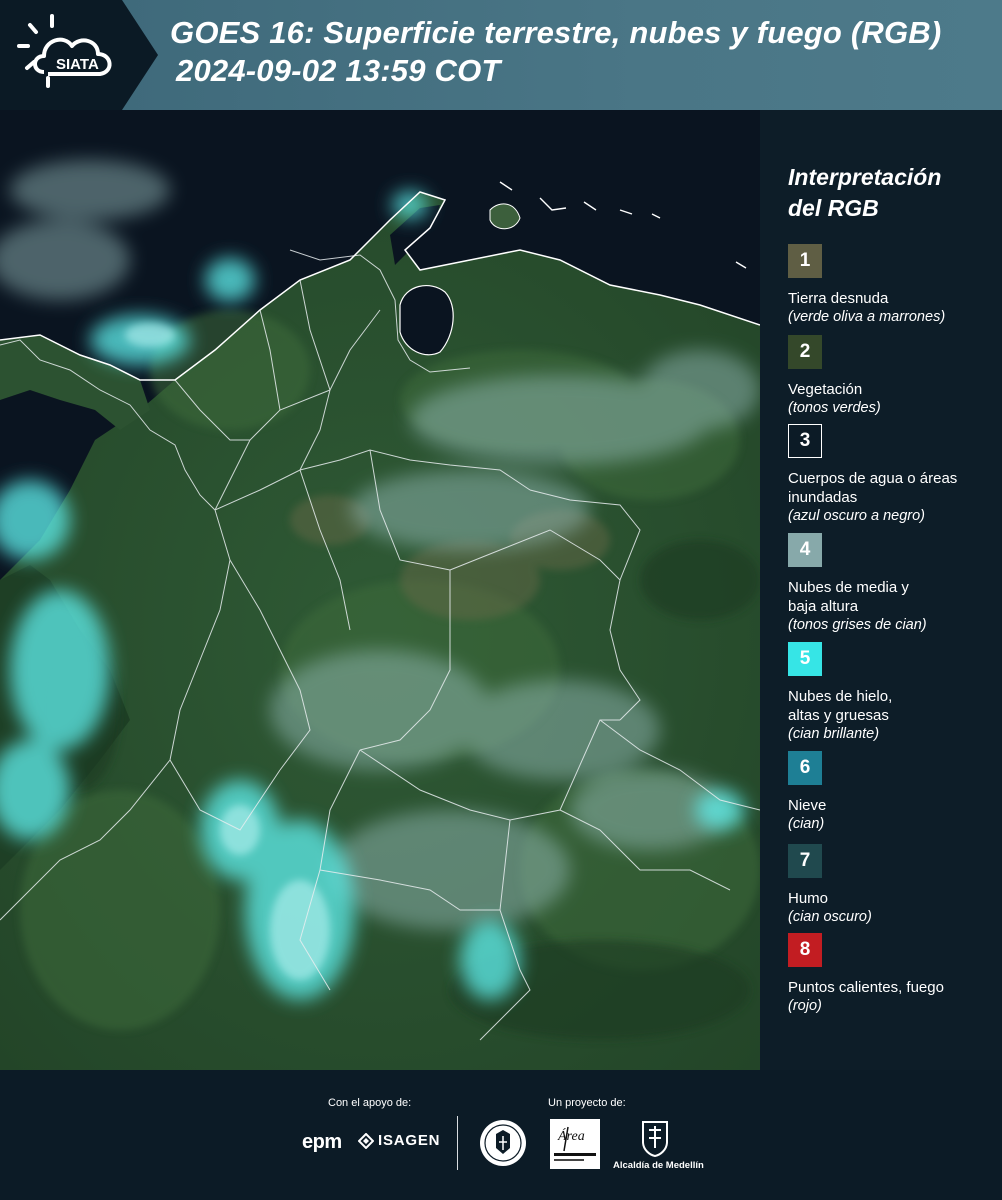 This screenshot has width=1002, height=1200. I want to click on alcaldia-coat-of-arms-icon, so click(655, 1139).